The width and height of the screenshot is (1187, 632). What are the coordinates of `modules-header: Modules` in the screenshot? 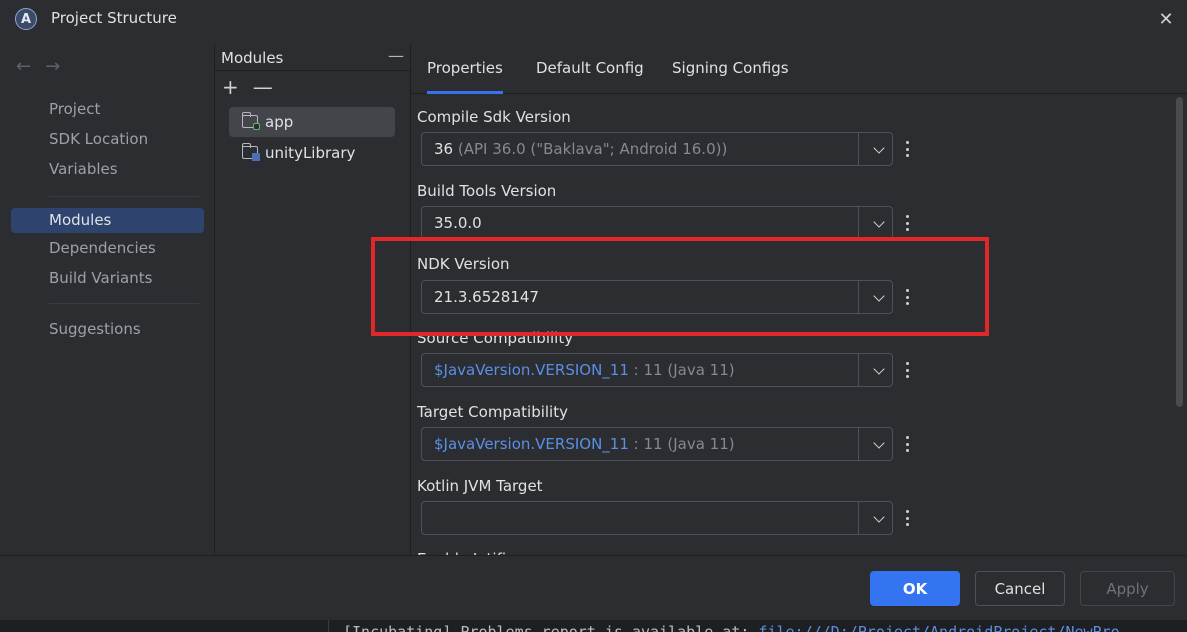 It's located at (252, 58).